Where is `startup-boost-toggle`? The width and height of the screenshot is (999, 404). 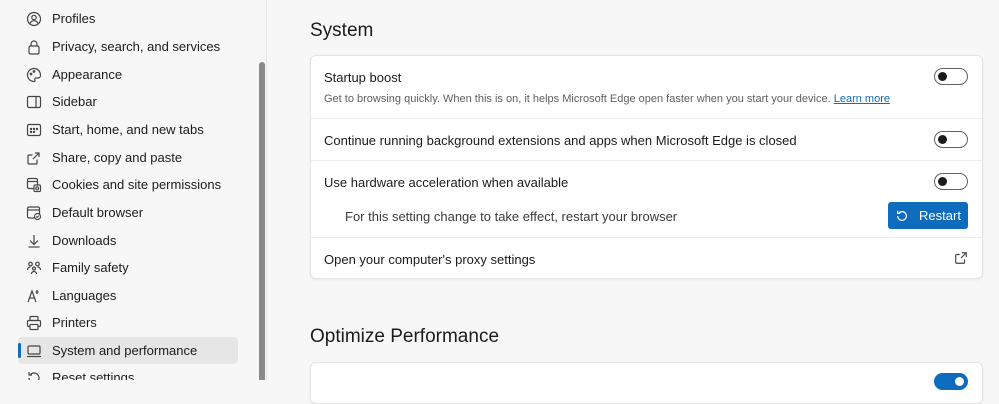 startup-boost-toggle is located at coordinates (951, 76).